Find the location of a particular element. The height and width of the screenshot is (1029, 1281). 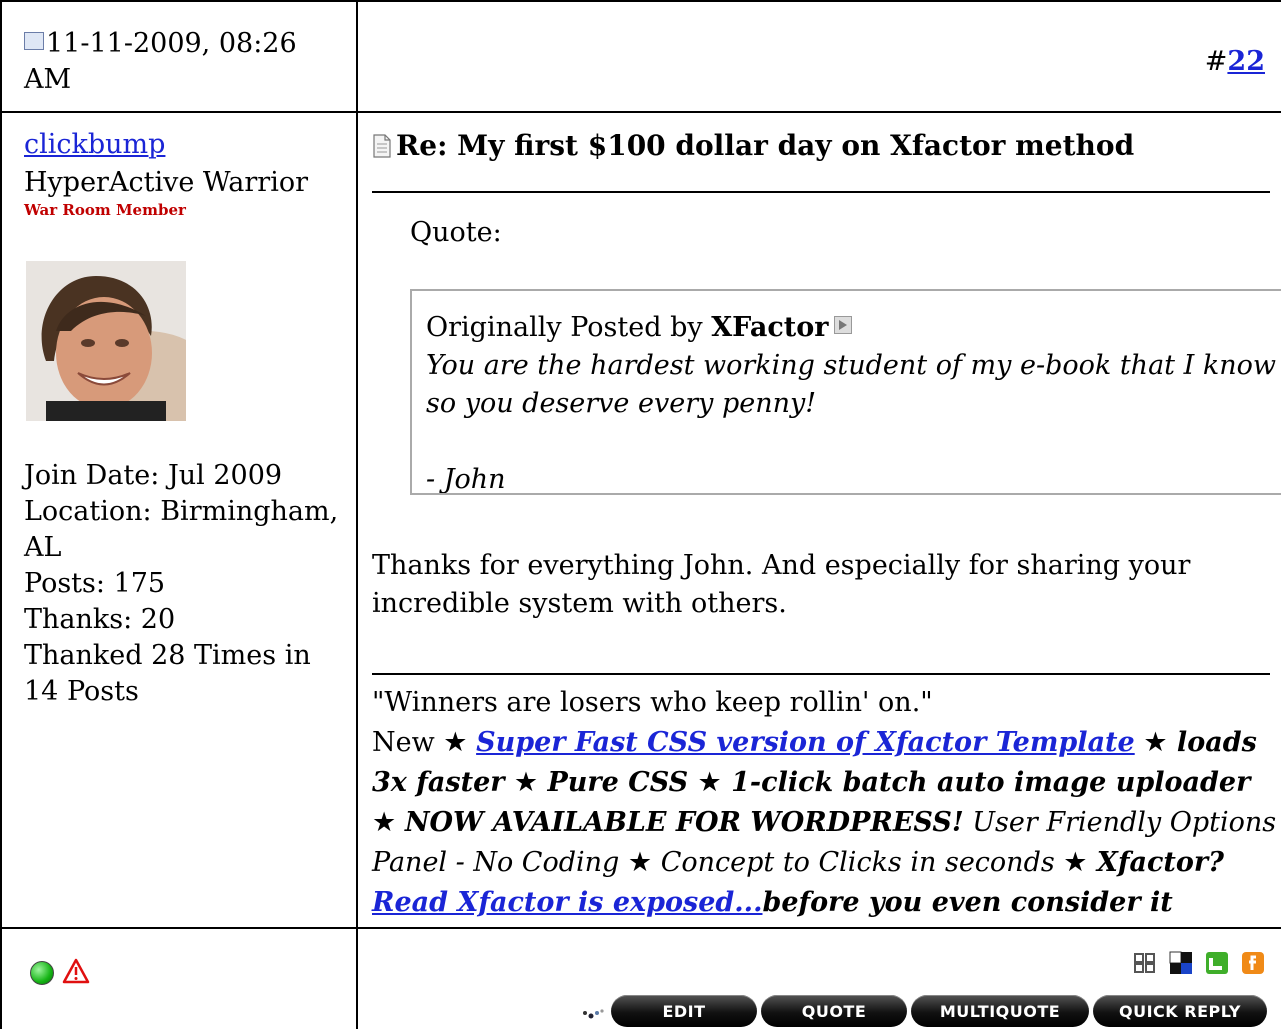

post-date: 11-11-2009, 08:26 AM is located at coordinates (184, 62).